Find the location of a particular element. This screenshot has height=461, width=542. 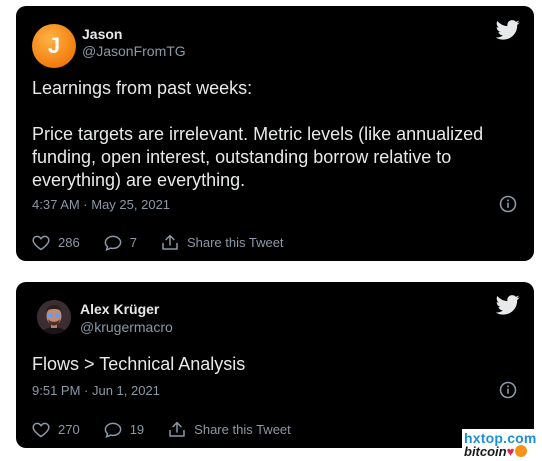

bitcoin-logo-icon is located at coordinates (521, 451).